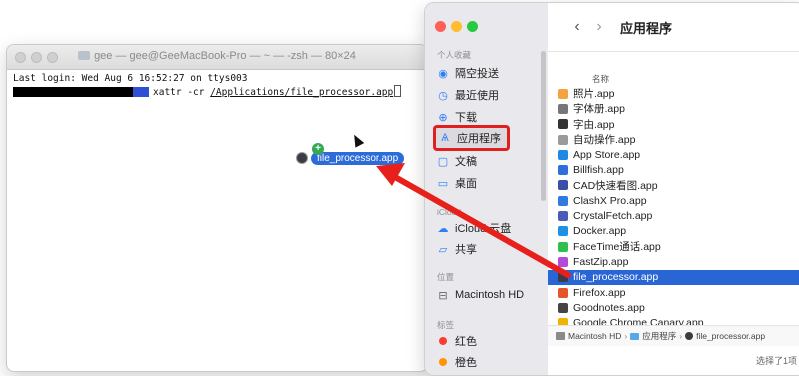 The image size is (799, 376). Describe the element at coordinates (481, 226) in the screenshot. I see `arrow-shaft` at that location.